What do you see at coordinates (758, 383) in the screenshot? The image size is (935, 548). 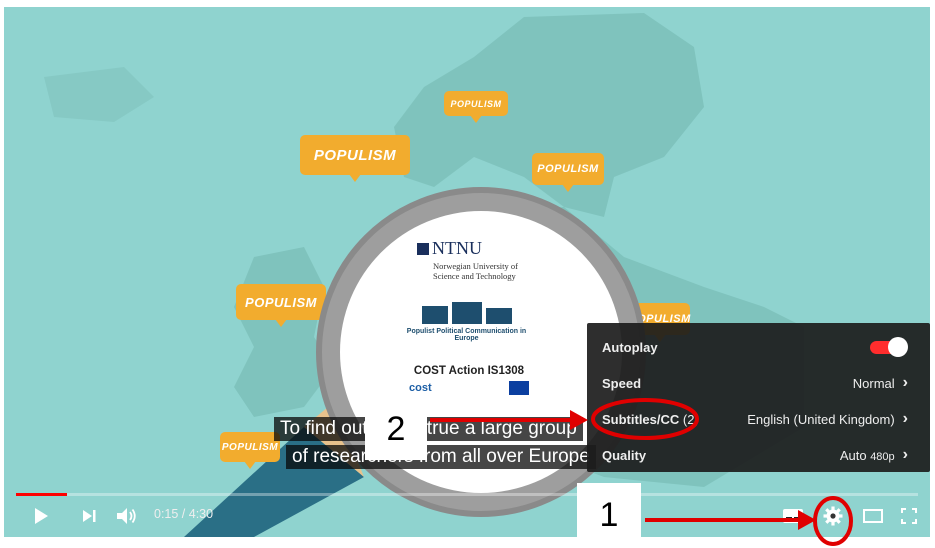 I see `menu-item-speed: Speed Normal ›` at bounding box center [758, 383].